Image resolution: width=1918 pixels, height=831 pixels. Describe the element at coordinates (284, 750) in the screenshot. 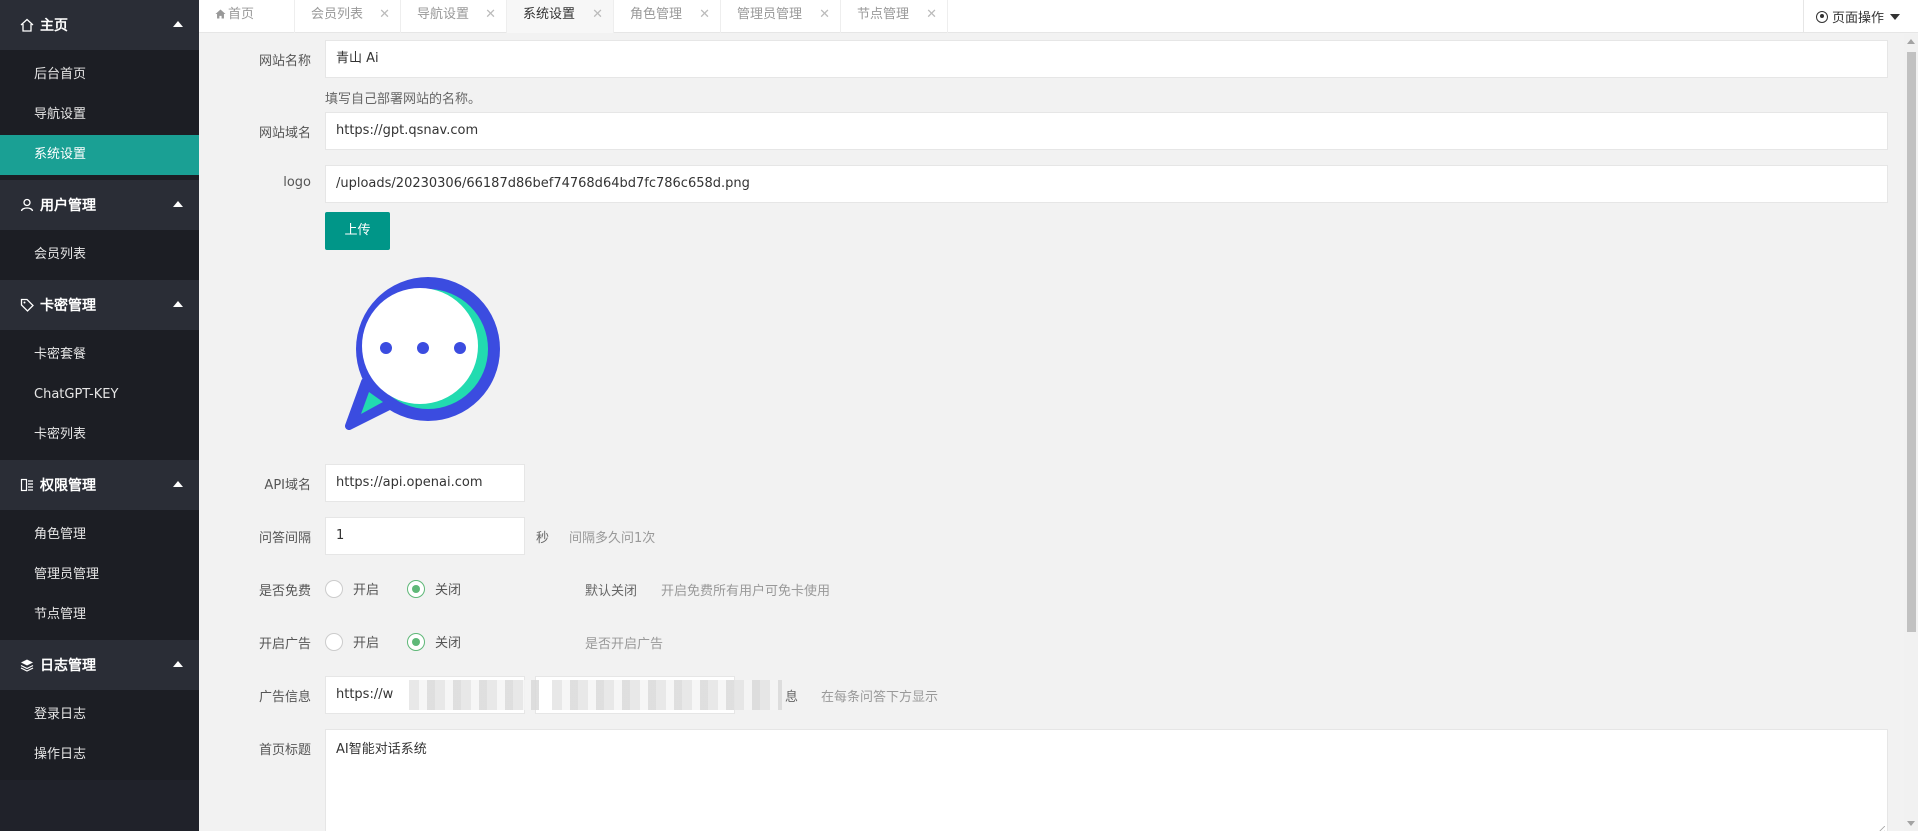

I see `home-title-label: 首页标题` at that location.